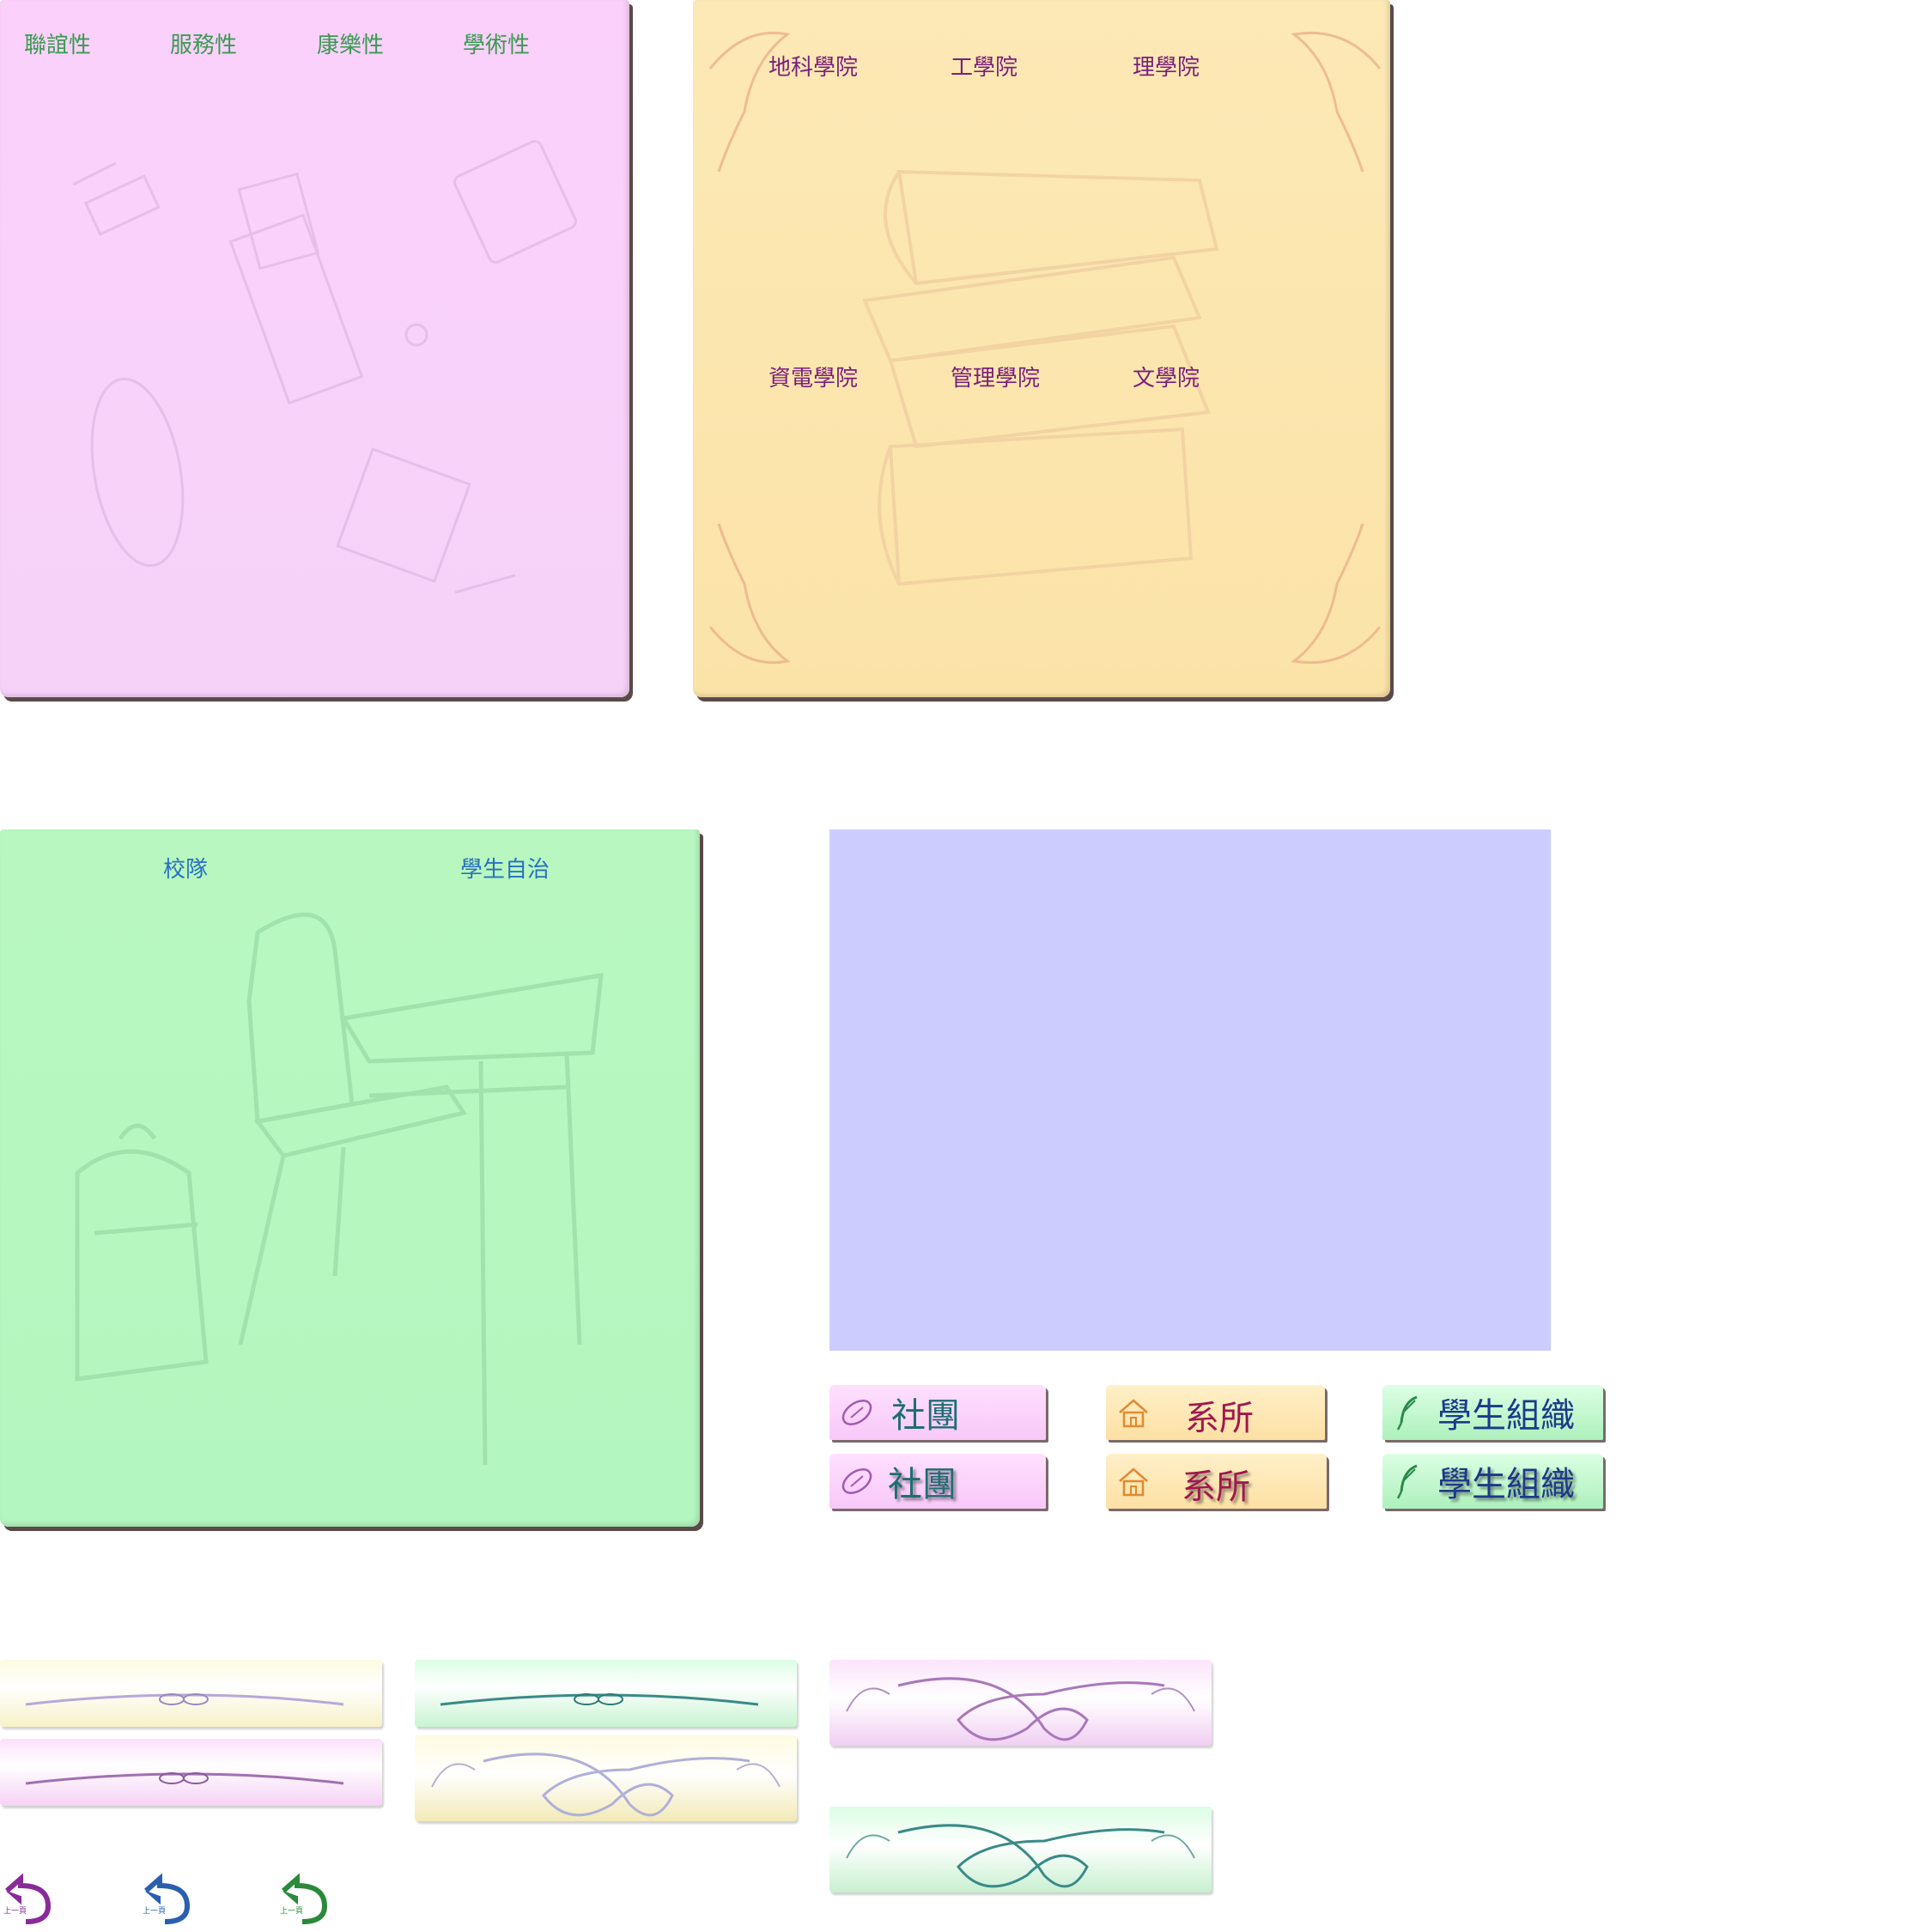  I want to click on desk-chair-backpack-illustration, so click(339, 1189).